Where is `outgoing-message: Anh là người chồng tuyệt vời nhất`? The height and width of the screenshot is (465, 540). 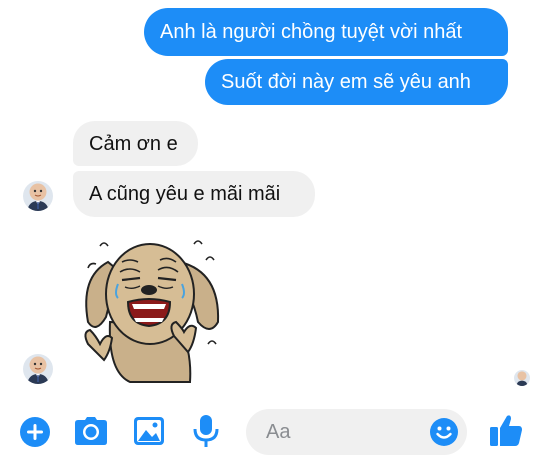 outgoing-message: Anh là người chồng tuyệt vời nhất is located at coordinates (326, 32).